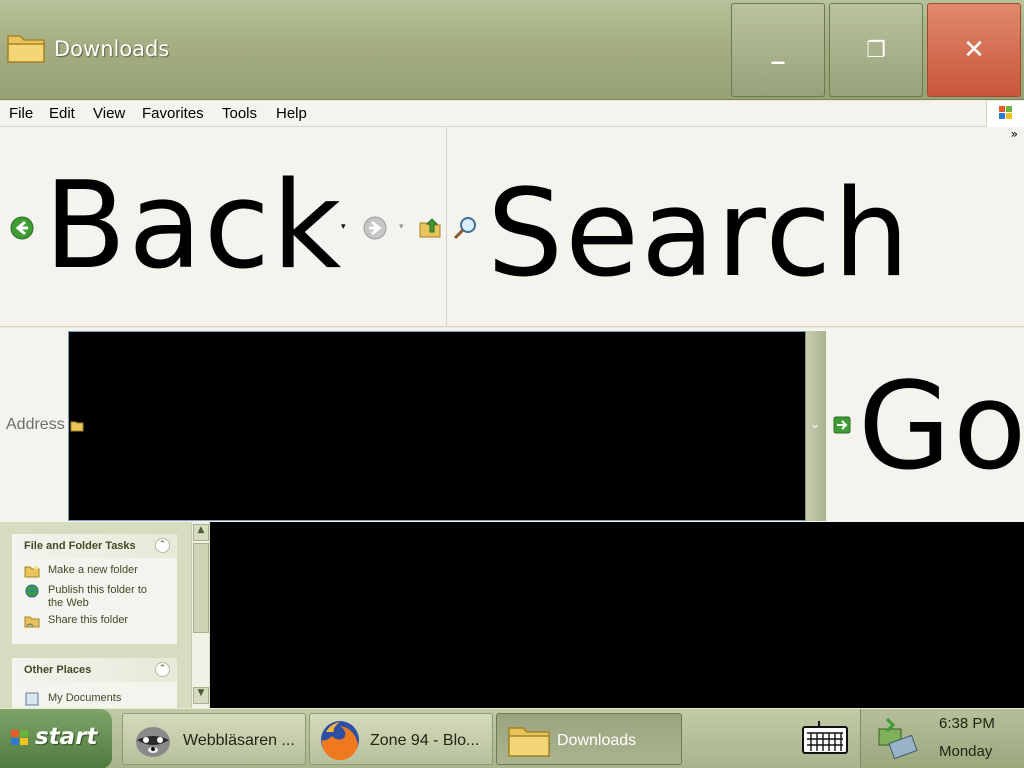  Describe the element at coordinates (291, 113) in the screenshot. I see `menu-help: Help` at that location.